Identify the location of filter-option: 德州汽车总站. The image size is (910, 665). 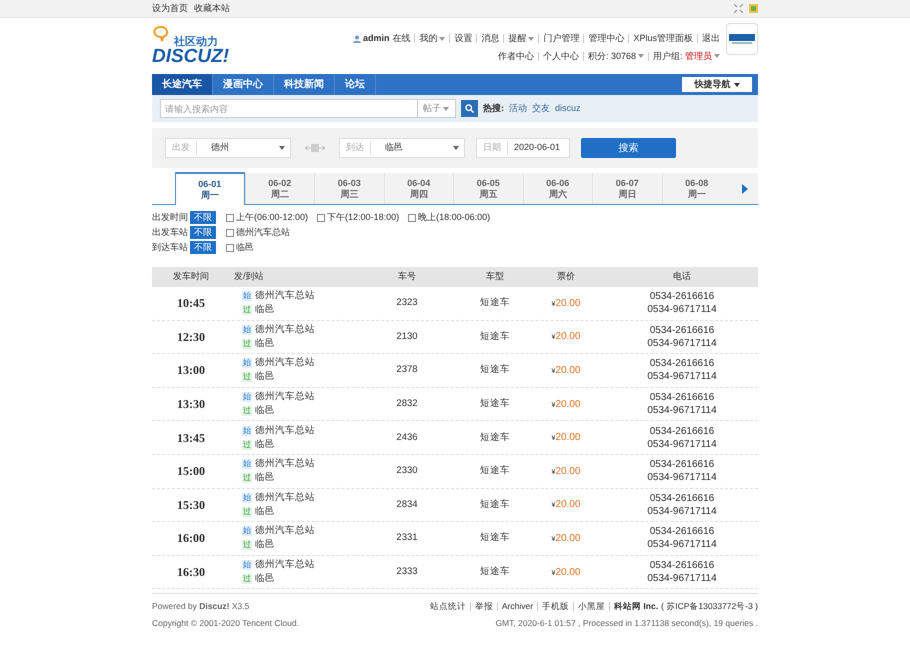
(258, 233).